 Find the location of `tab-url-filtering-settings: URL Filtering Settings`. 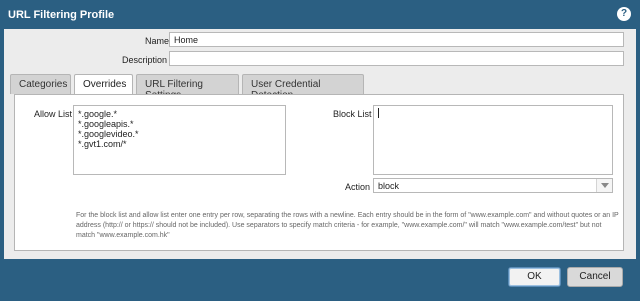

tab-url-filtering-settings: URL Filtering Settings is located at coordinates (187, 87).